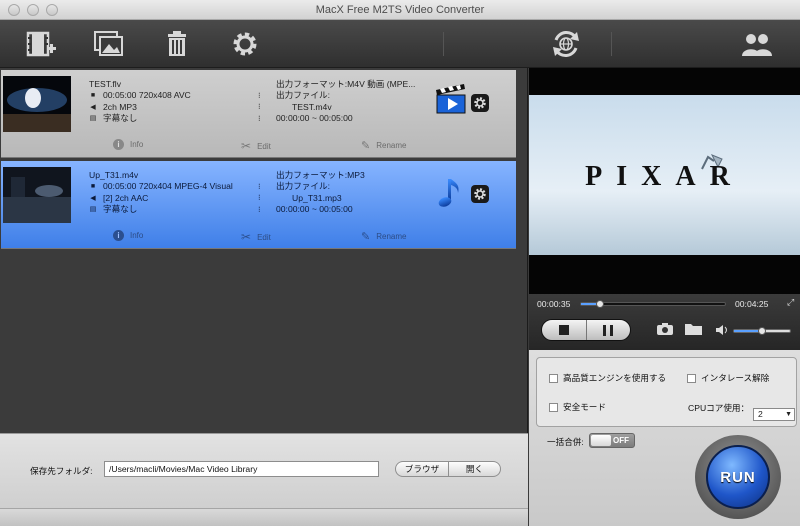  I want to click on fullscreen-icon: ⤢, so click(790, 302).